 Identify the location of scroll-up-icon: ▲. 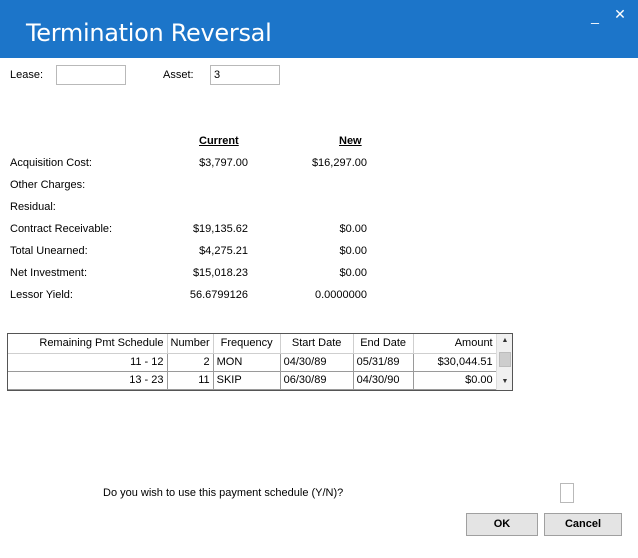
(505, 341).